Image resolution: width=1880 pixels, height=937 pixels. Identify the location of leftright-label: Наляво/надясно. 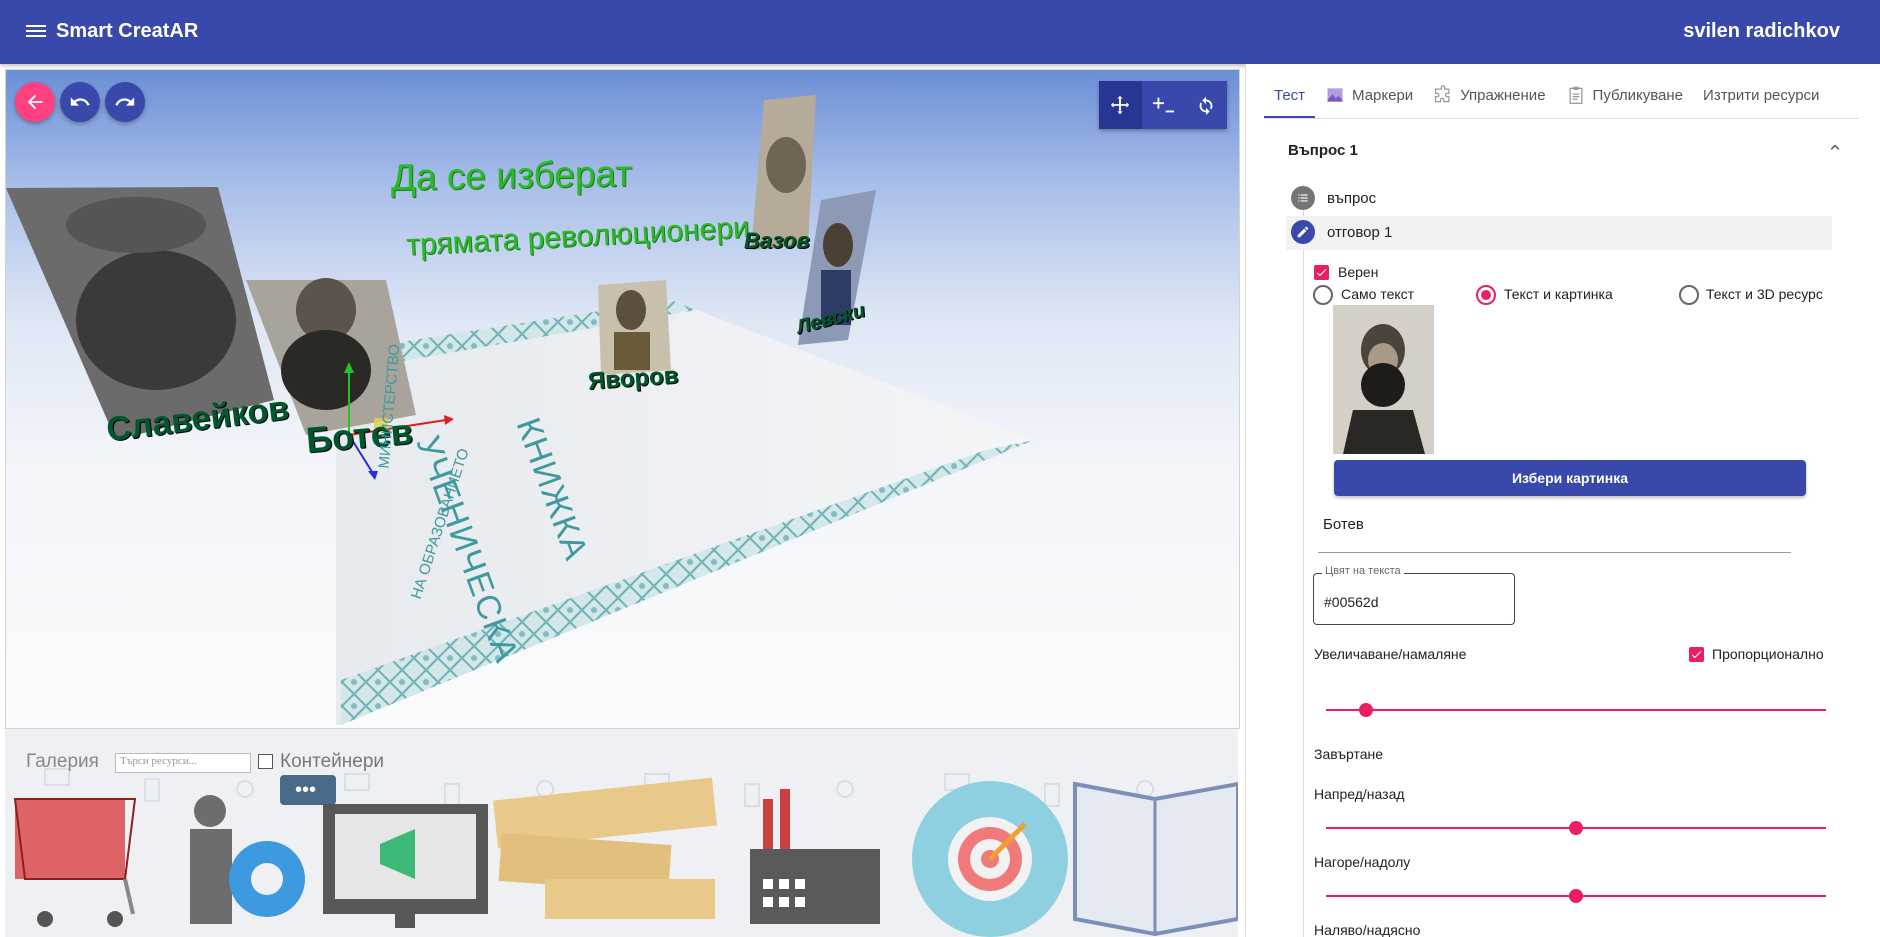
(1367, 929).